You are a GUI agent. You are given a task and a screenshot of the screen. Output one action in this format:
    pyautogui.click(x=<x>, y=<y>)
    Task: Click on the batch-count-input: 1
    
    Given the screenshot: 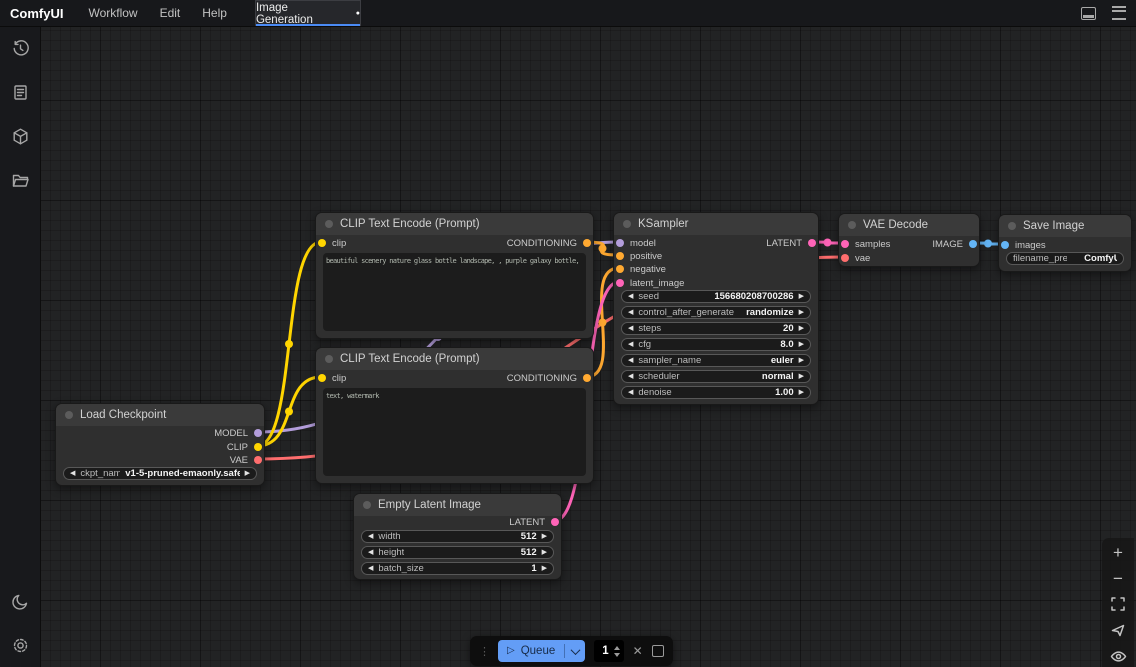 What is the action you would take?
    pyautogui.click(x=609, y=651)
    